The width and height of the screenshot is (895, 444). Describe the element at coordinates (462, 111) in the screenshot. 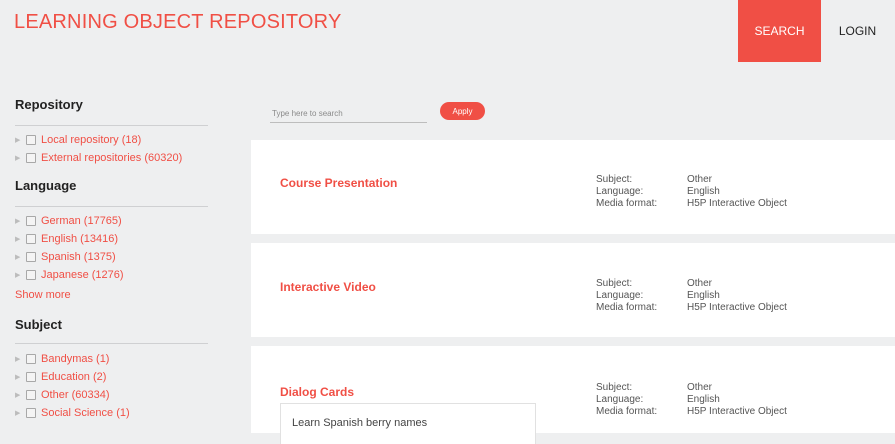

I see `apply-button: Apply` at that location.